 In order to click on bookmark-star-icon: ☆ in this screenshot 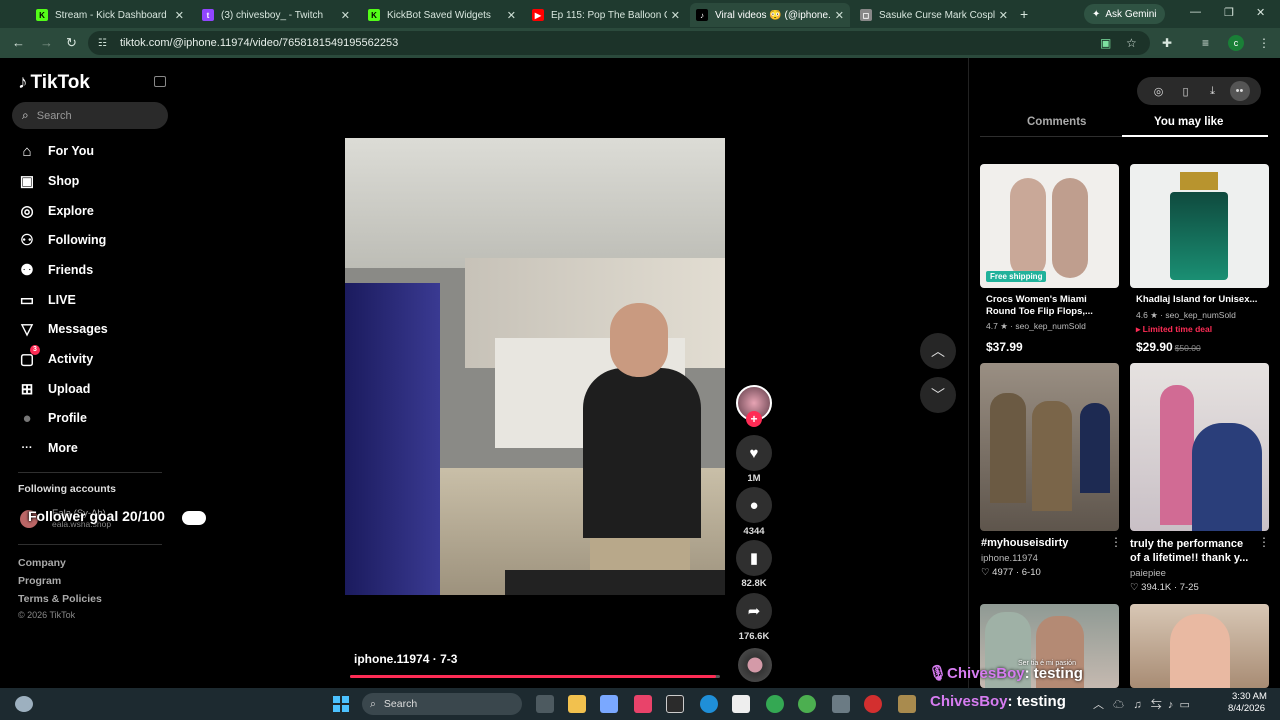, I will do `click(1131, 43)`.